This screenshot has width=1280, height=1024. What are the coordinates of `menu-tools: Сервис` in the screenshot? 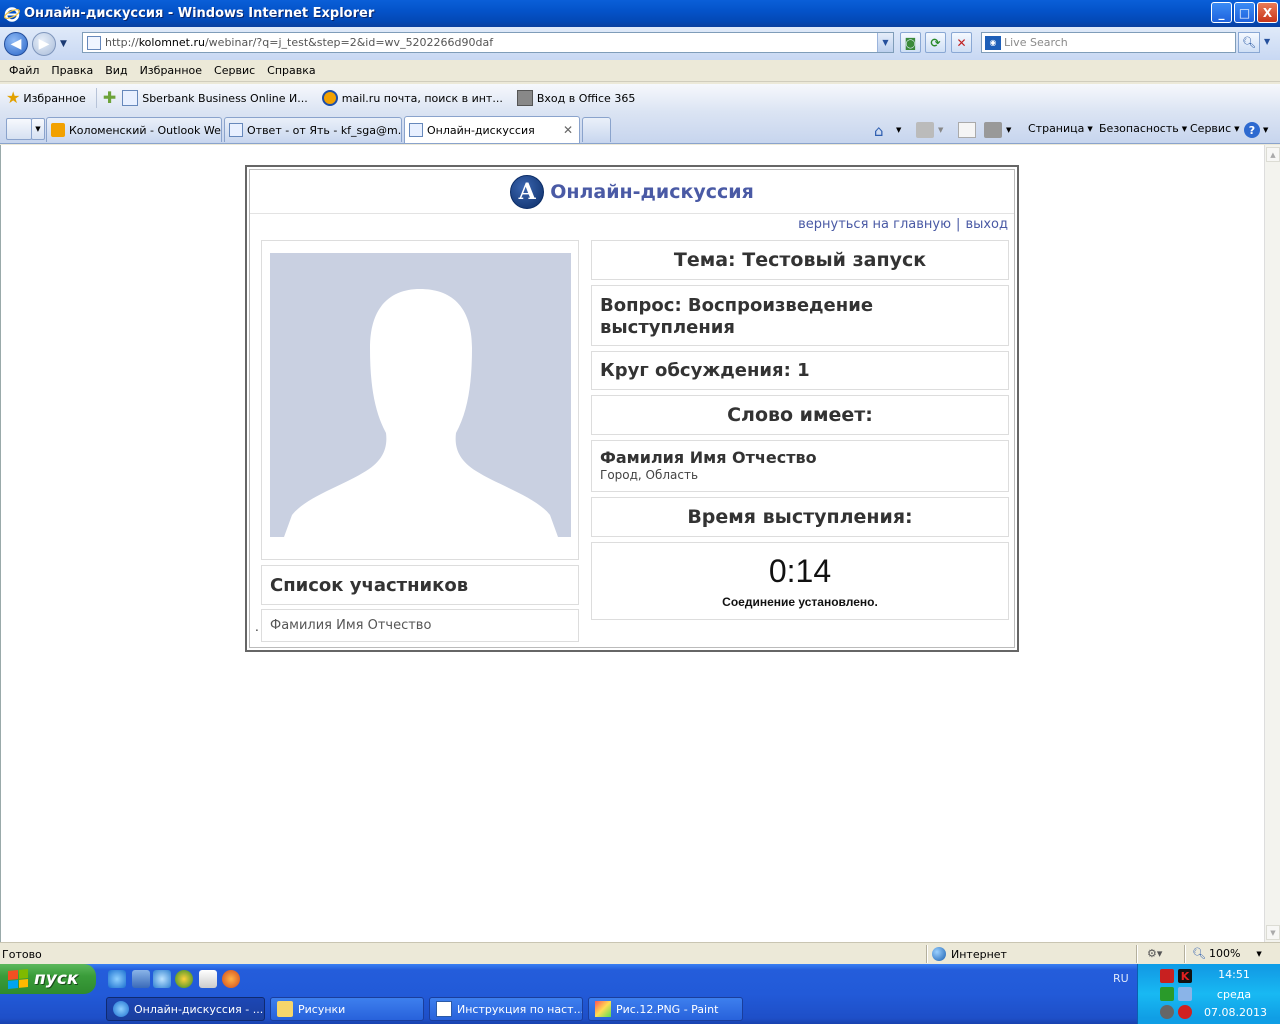 It's located at (234, 70).